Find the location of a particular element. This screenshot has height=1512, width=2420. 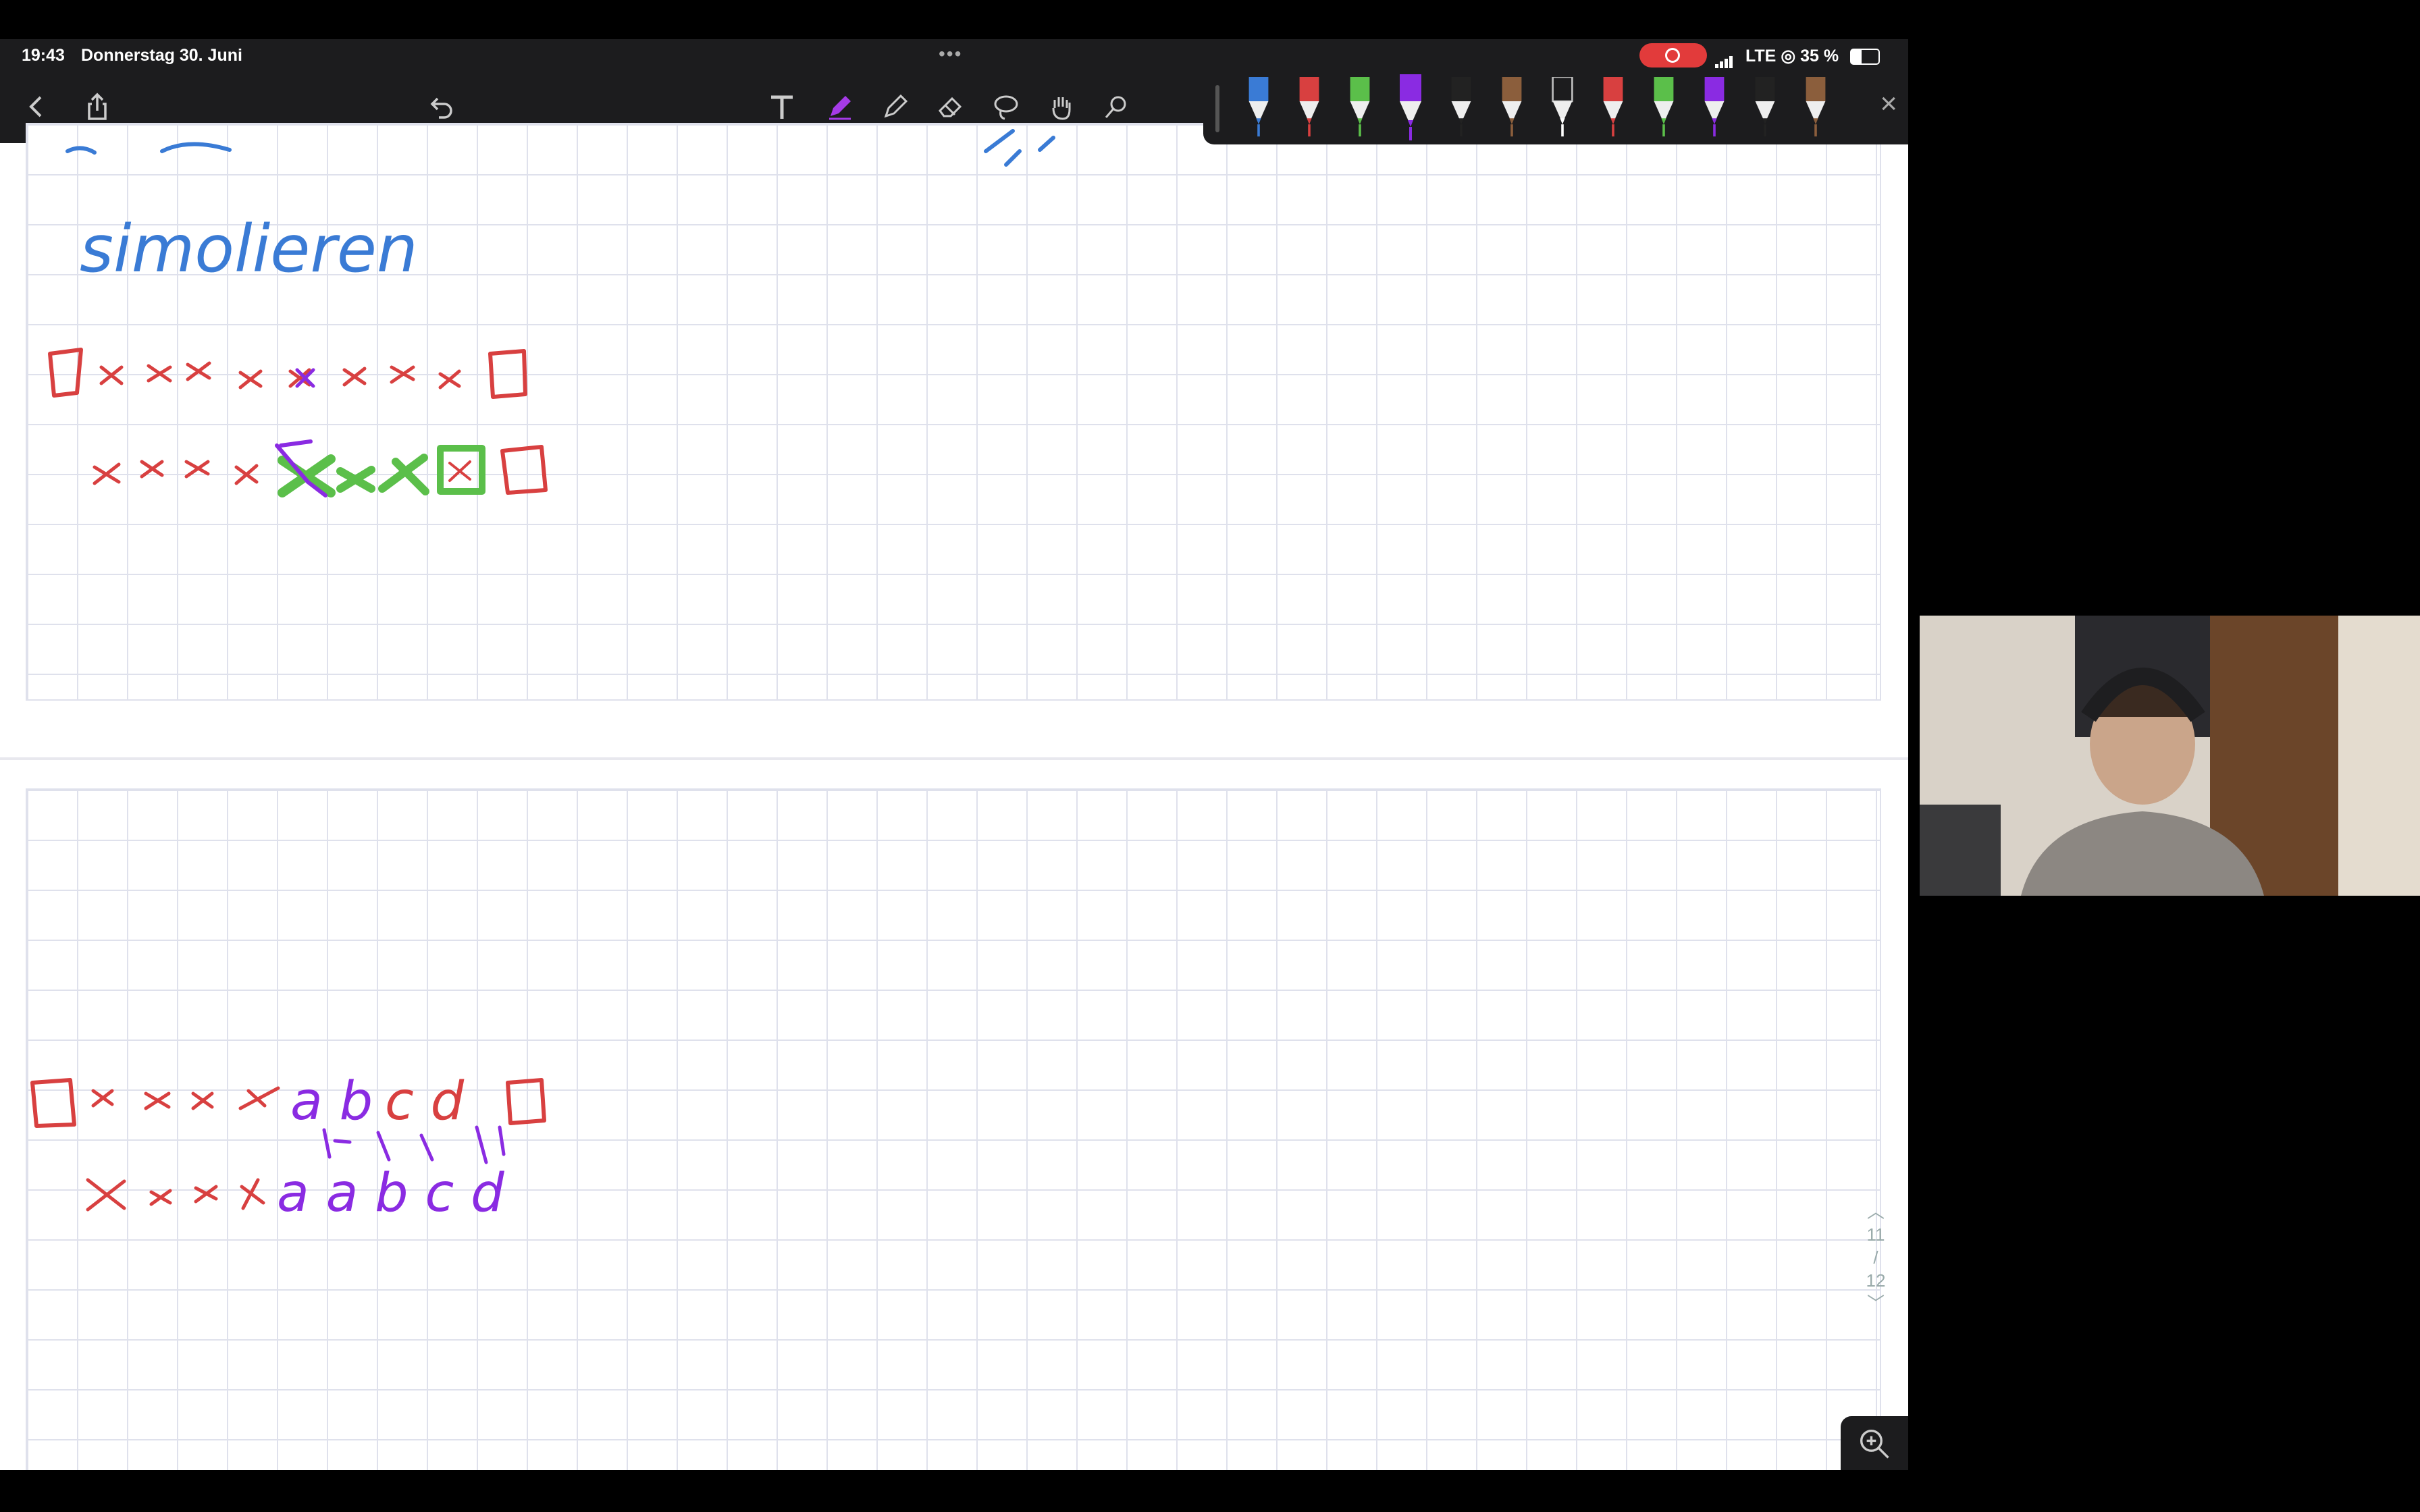

zoom-button is located at coordinates (1874, 1443).